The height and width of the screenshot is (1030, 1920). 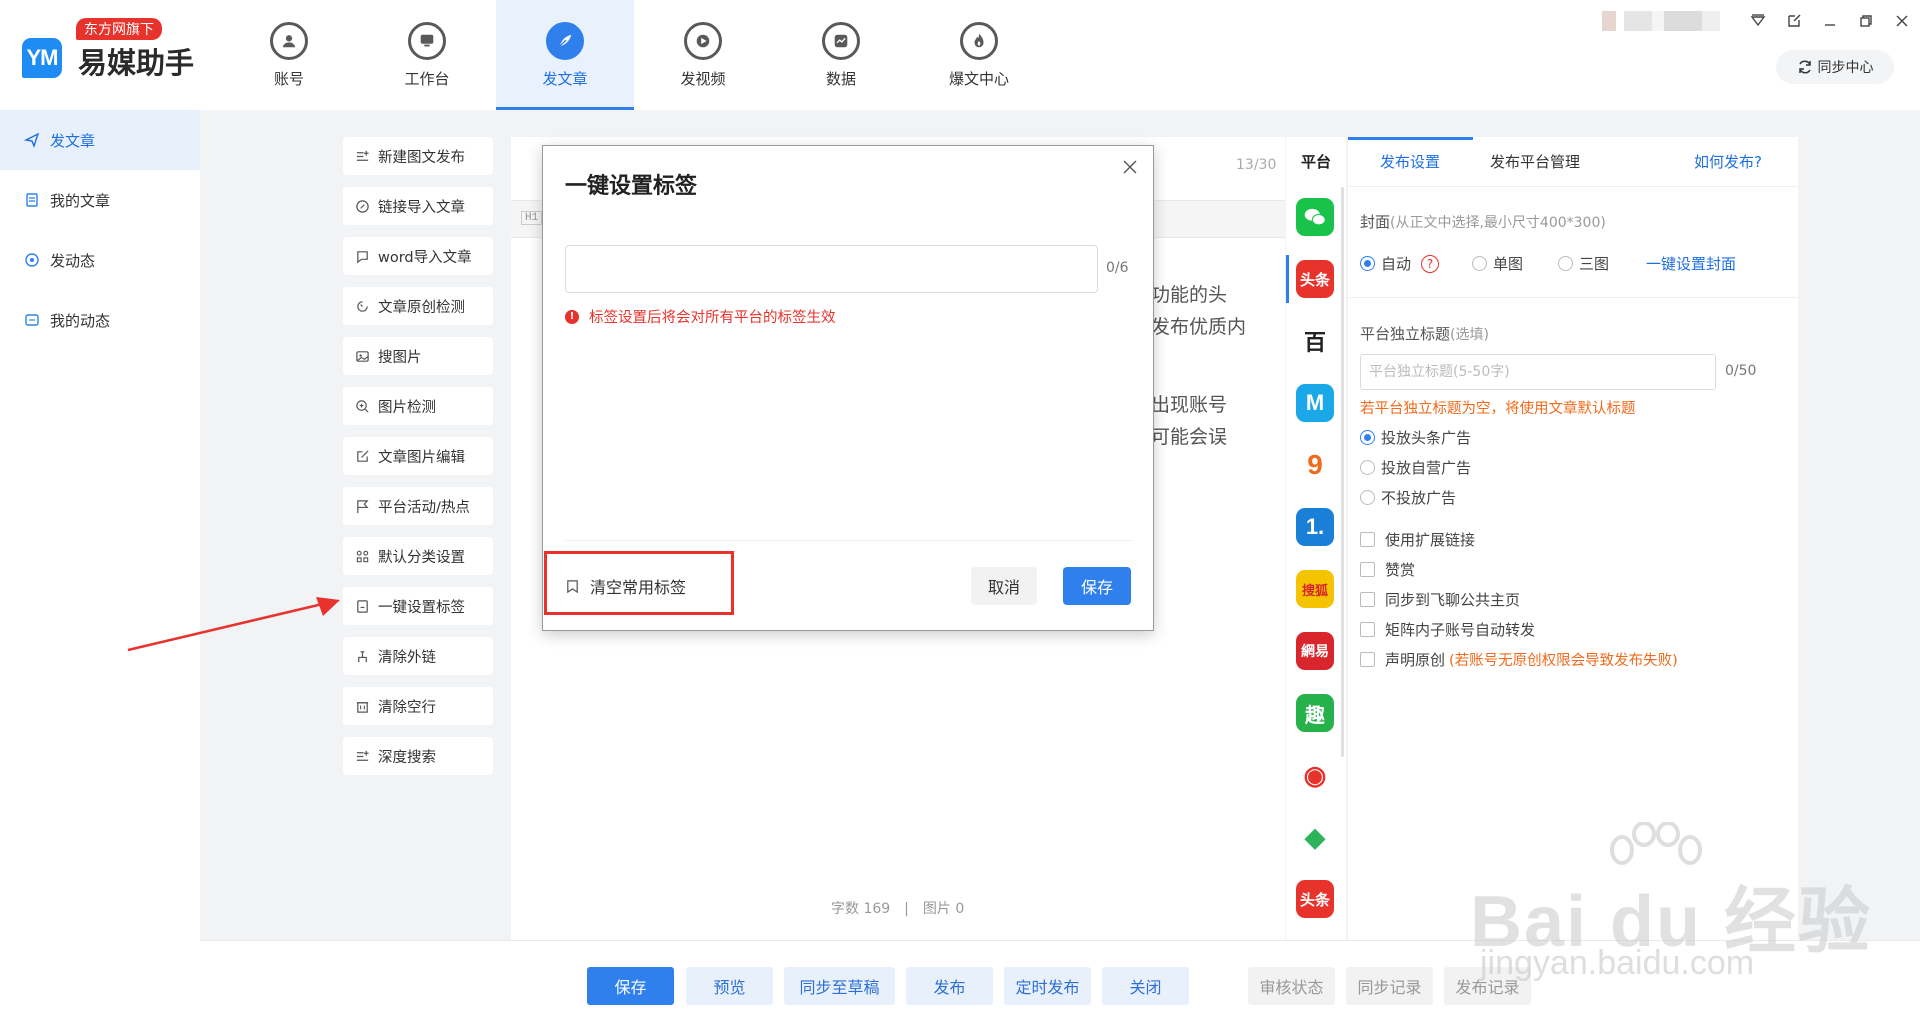 I want to click on nav-tab-viral-center: 爆文中心, so click(x=979, y=55).